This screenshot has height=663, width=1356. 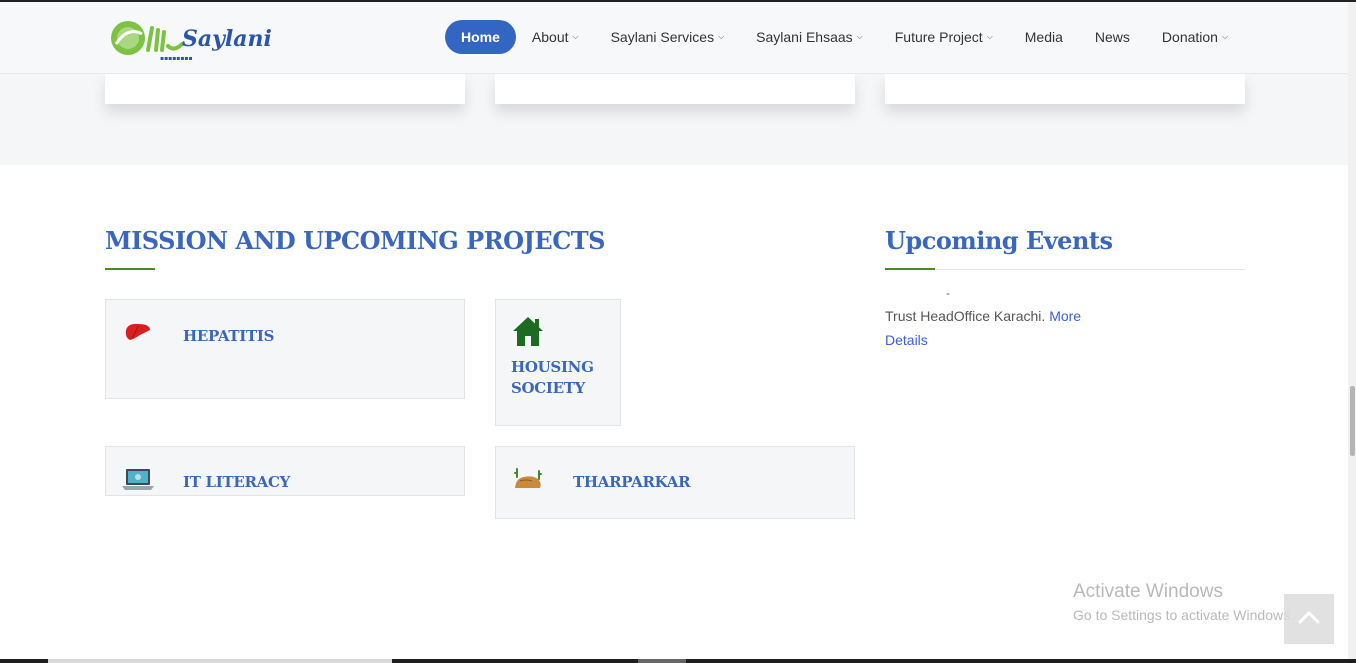 What do you see at coordinates (138, 481) in the screenshot?
I see `laptop-icon` at bounding box center [138, 481].